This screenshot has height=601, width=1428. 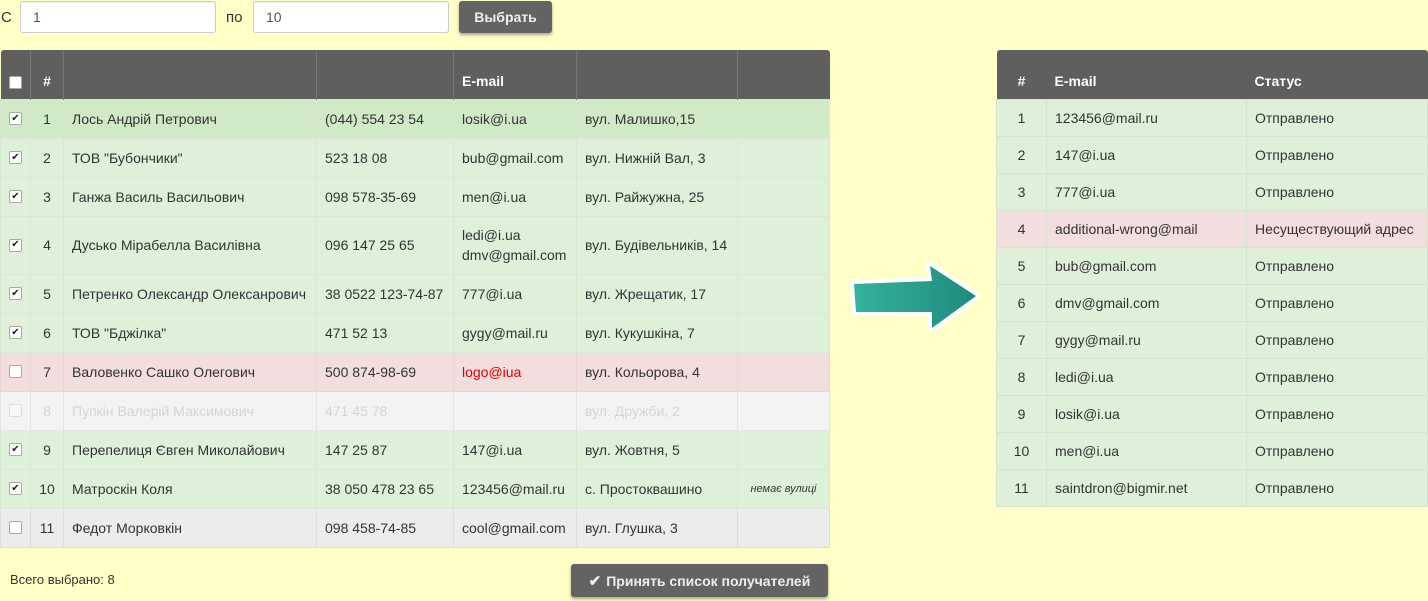 What do you see at coordinates (190, 527) in the screenshot?
I see `row-name: Федот Морковкін` at bounding box center [190, 527].